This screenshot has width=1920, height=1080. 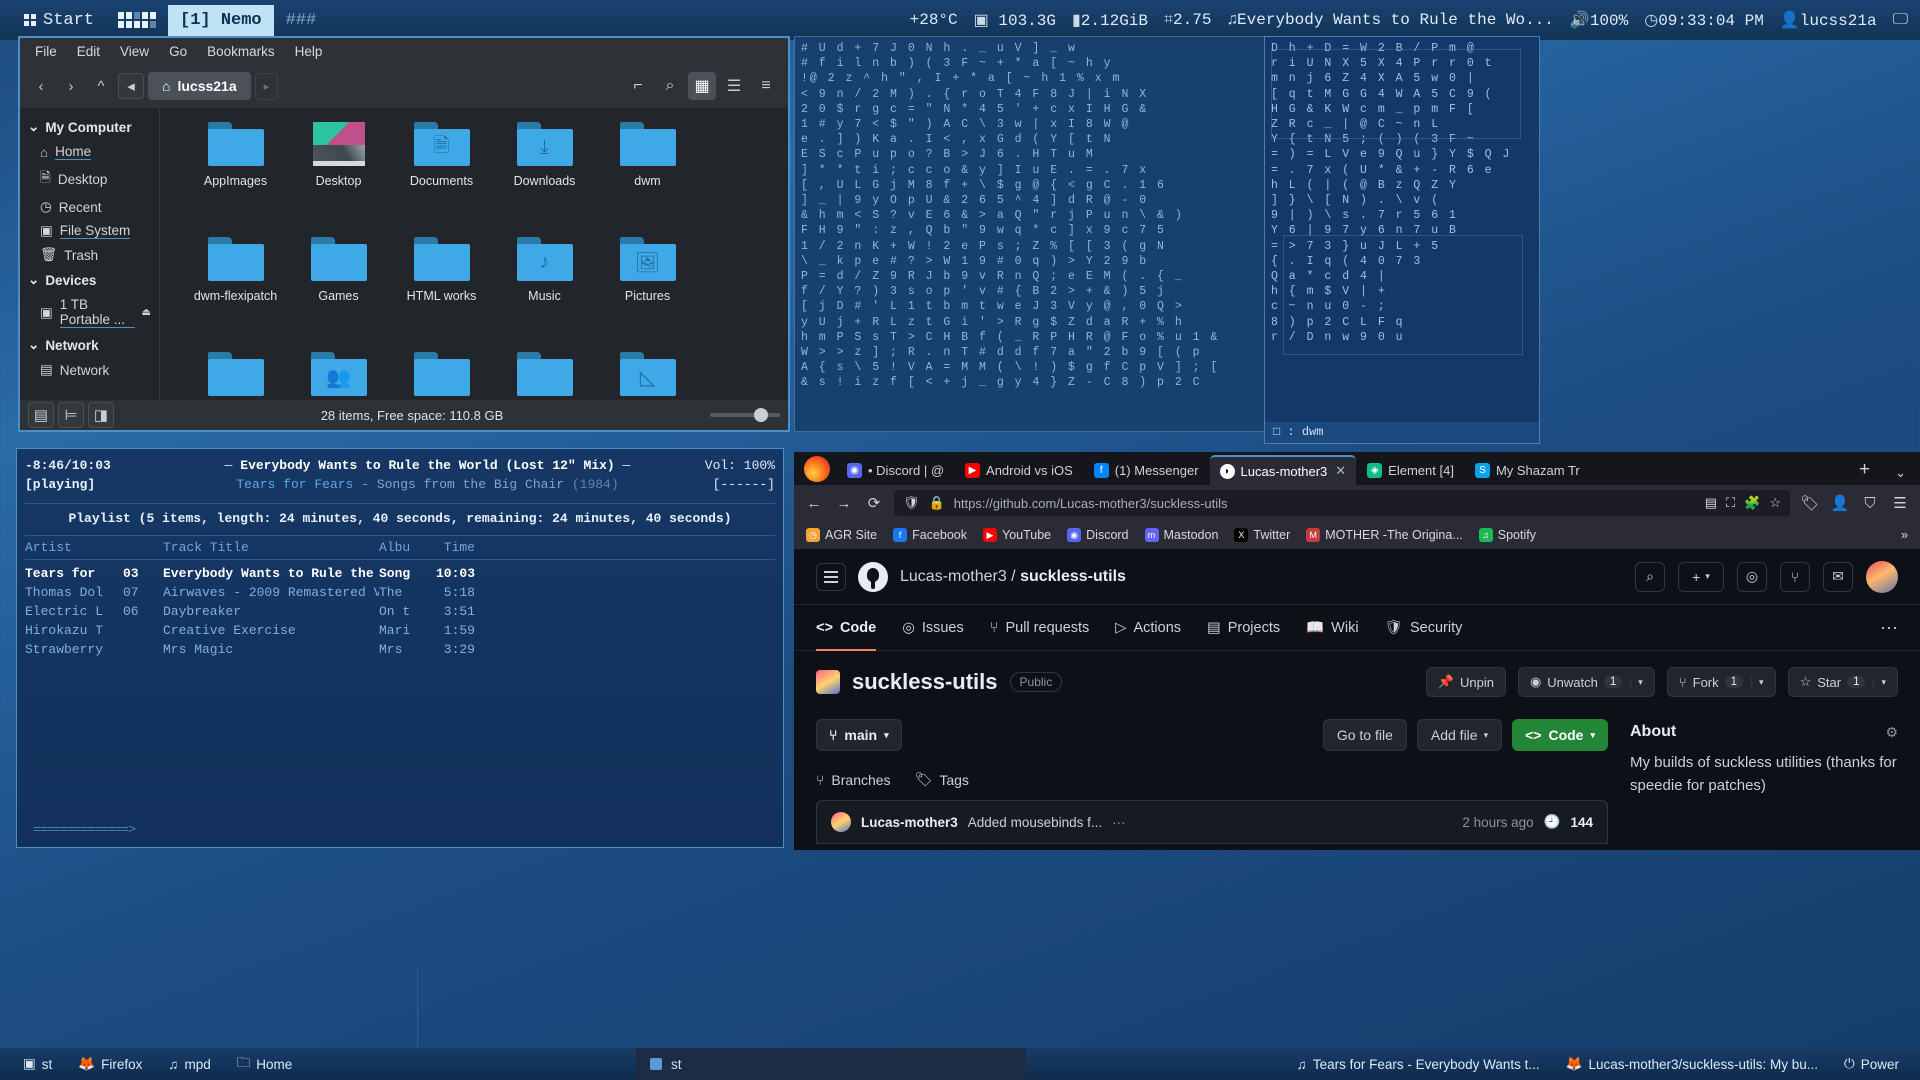 What do you see at coordinates (1701, 576) in the screenshot?
I see `github-new-button: + ▾` at bounding box center [1701, 576].